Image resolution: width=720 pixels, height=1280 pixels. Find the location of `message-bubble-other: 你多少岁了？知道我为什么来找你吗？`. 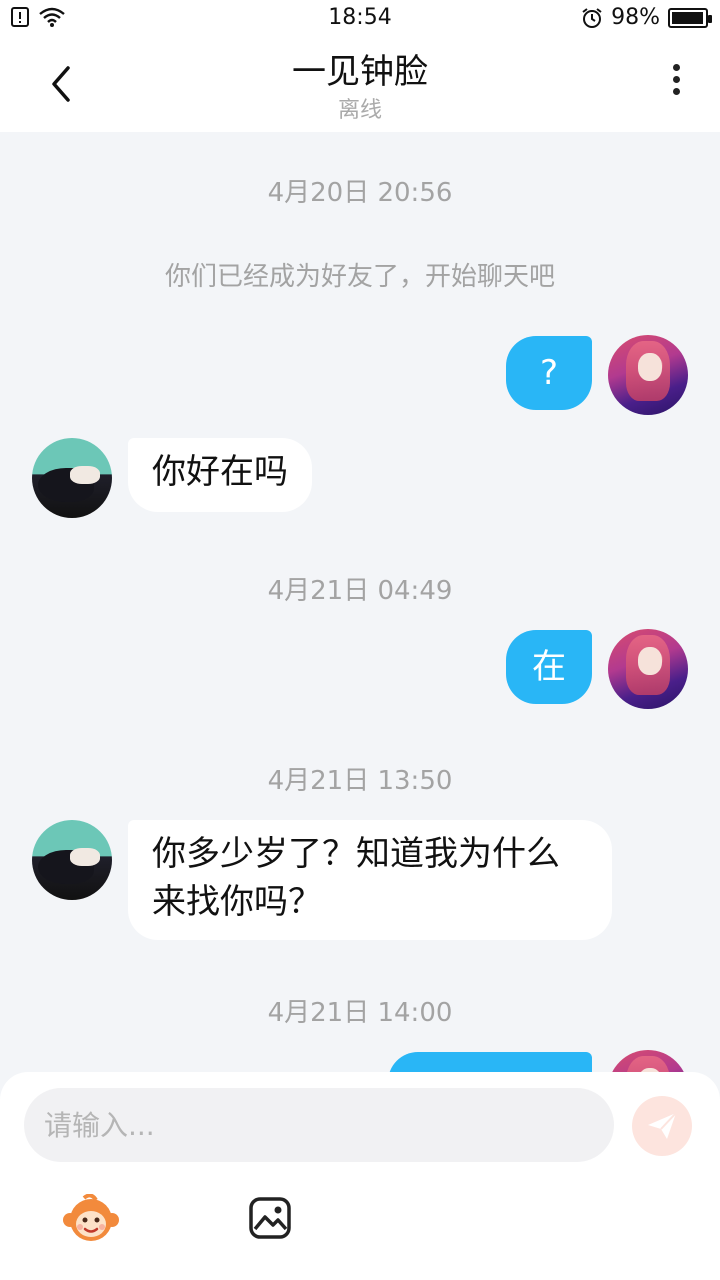

message-bubble-other: 你多少岁了？知道我为什么来找你吗？ is located at coordinates (370, 880).